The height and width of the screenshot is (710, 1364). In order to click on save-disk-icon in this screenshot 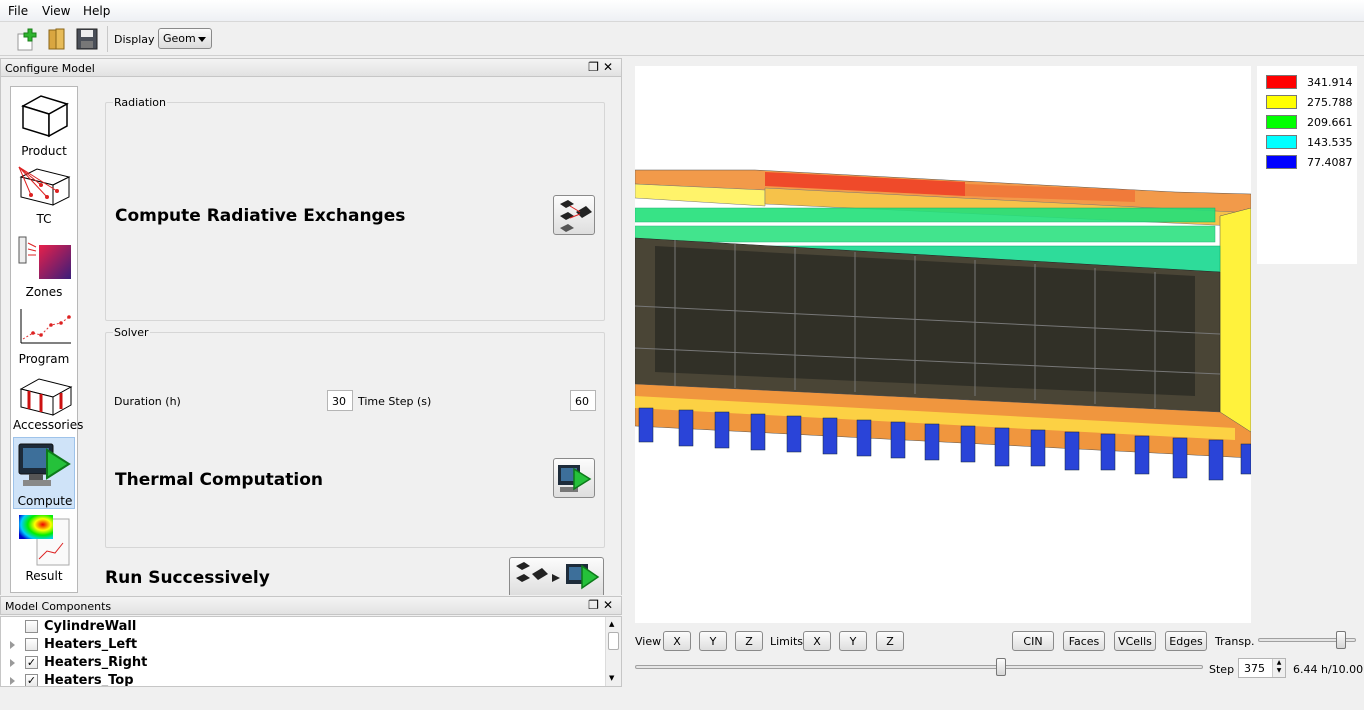, I will do `click(87, 39)`.